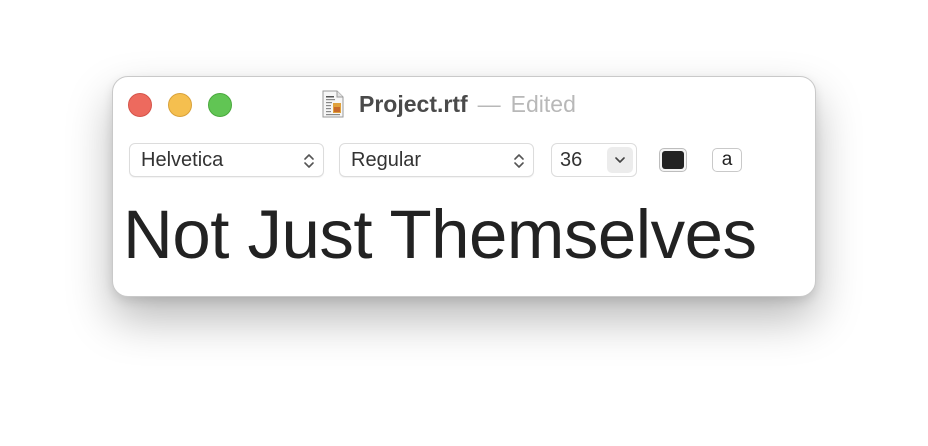 Image resolution: width=928 pixels, height=446 pixels. What do you see at coordinates (413, 103) in the screenshot?
I see `window-title-filename: Project.rtf` at bounding box center [413, 103].